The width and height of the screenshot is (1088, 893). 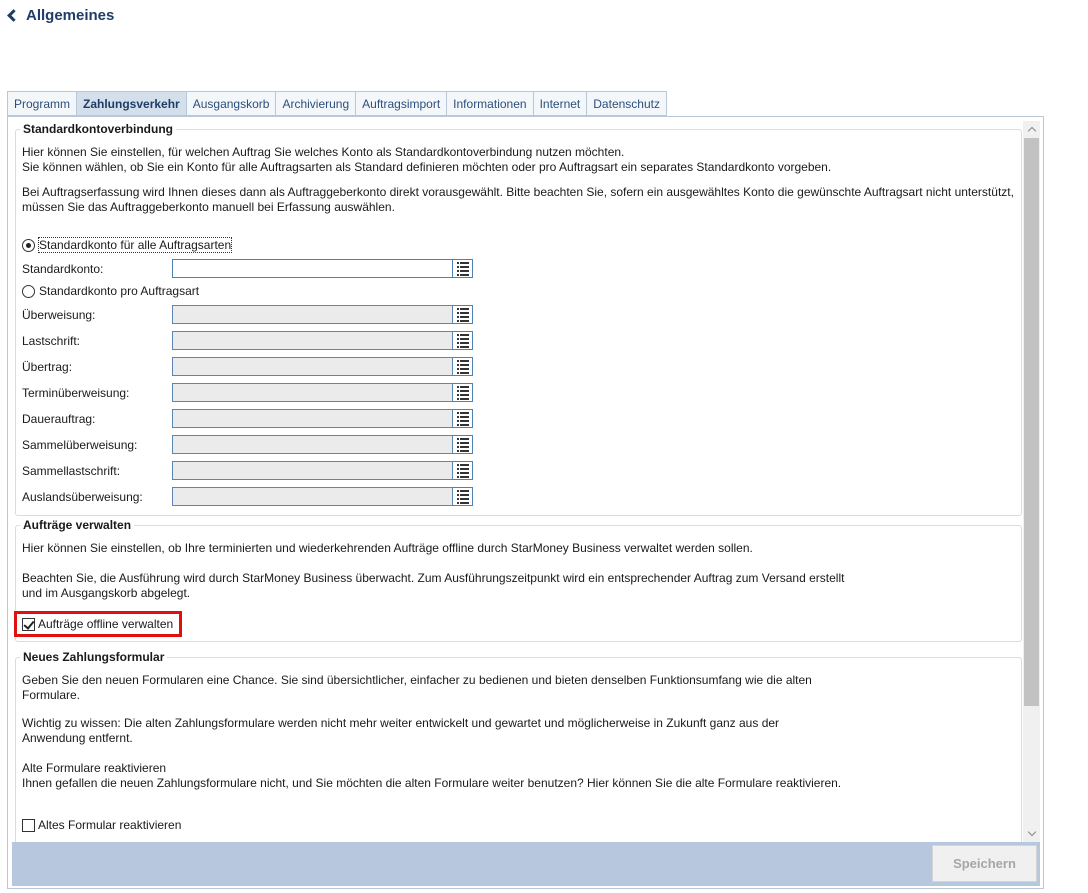 I want to click on section-title-zahlungsformular: Neues Zahlungsformular, so click(x=94, y=657).